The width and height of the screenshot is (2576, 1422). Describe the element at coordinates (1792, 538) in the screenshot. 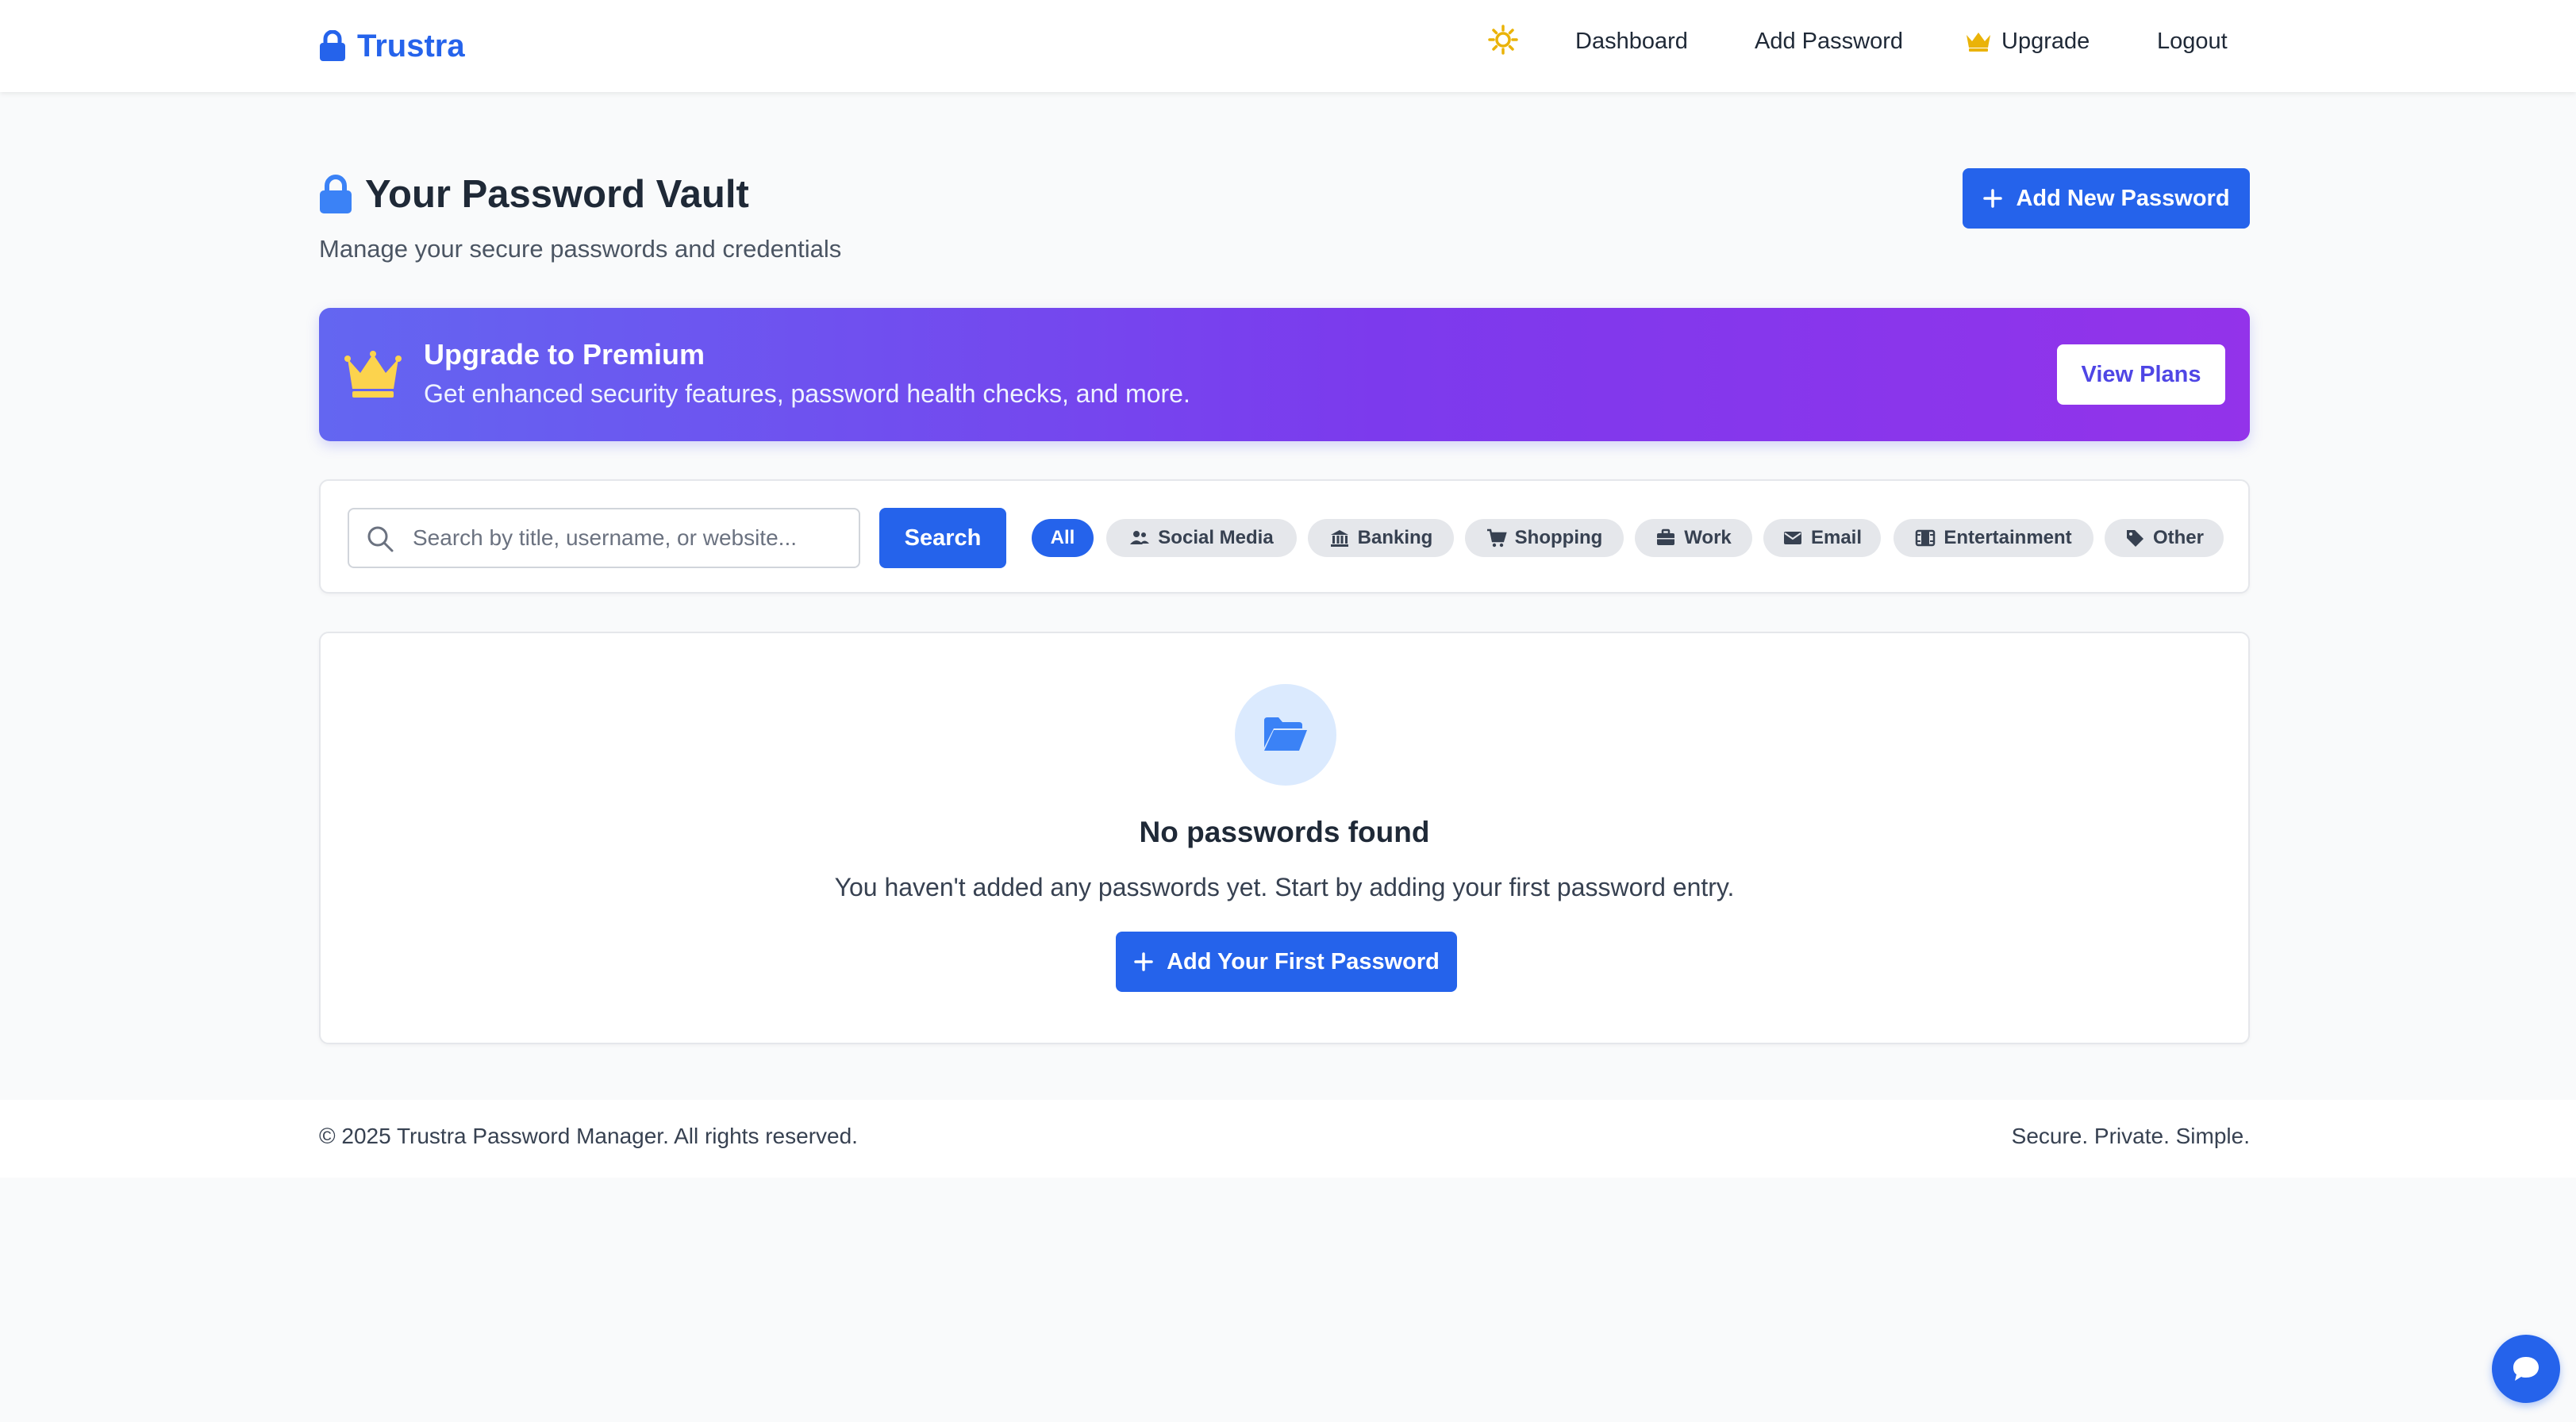

I see `envelope-icon` at that location.